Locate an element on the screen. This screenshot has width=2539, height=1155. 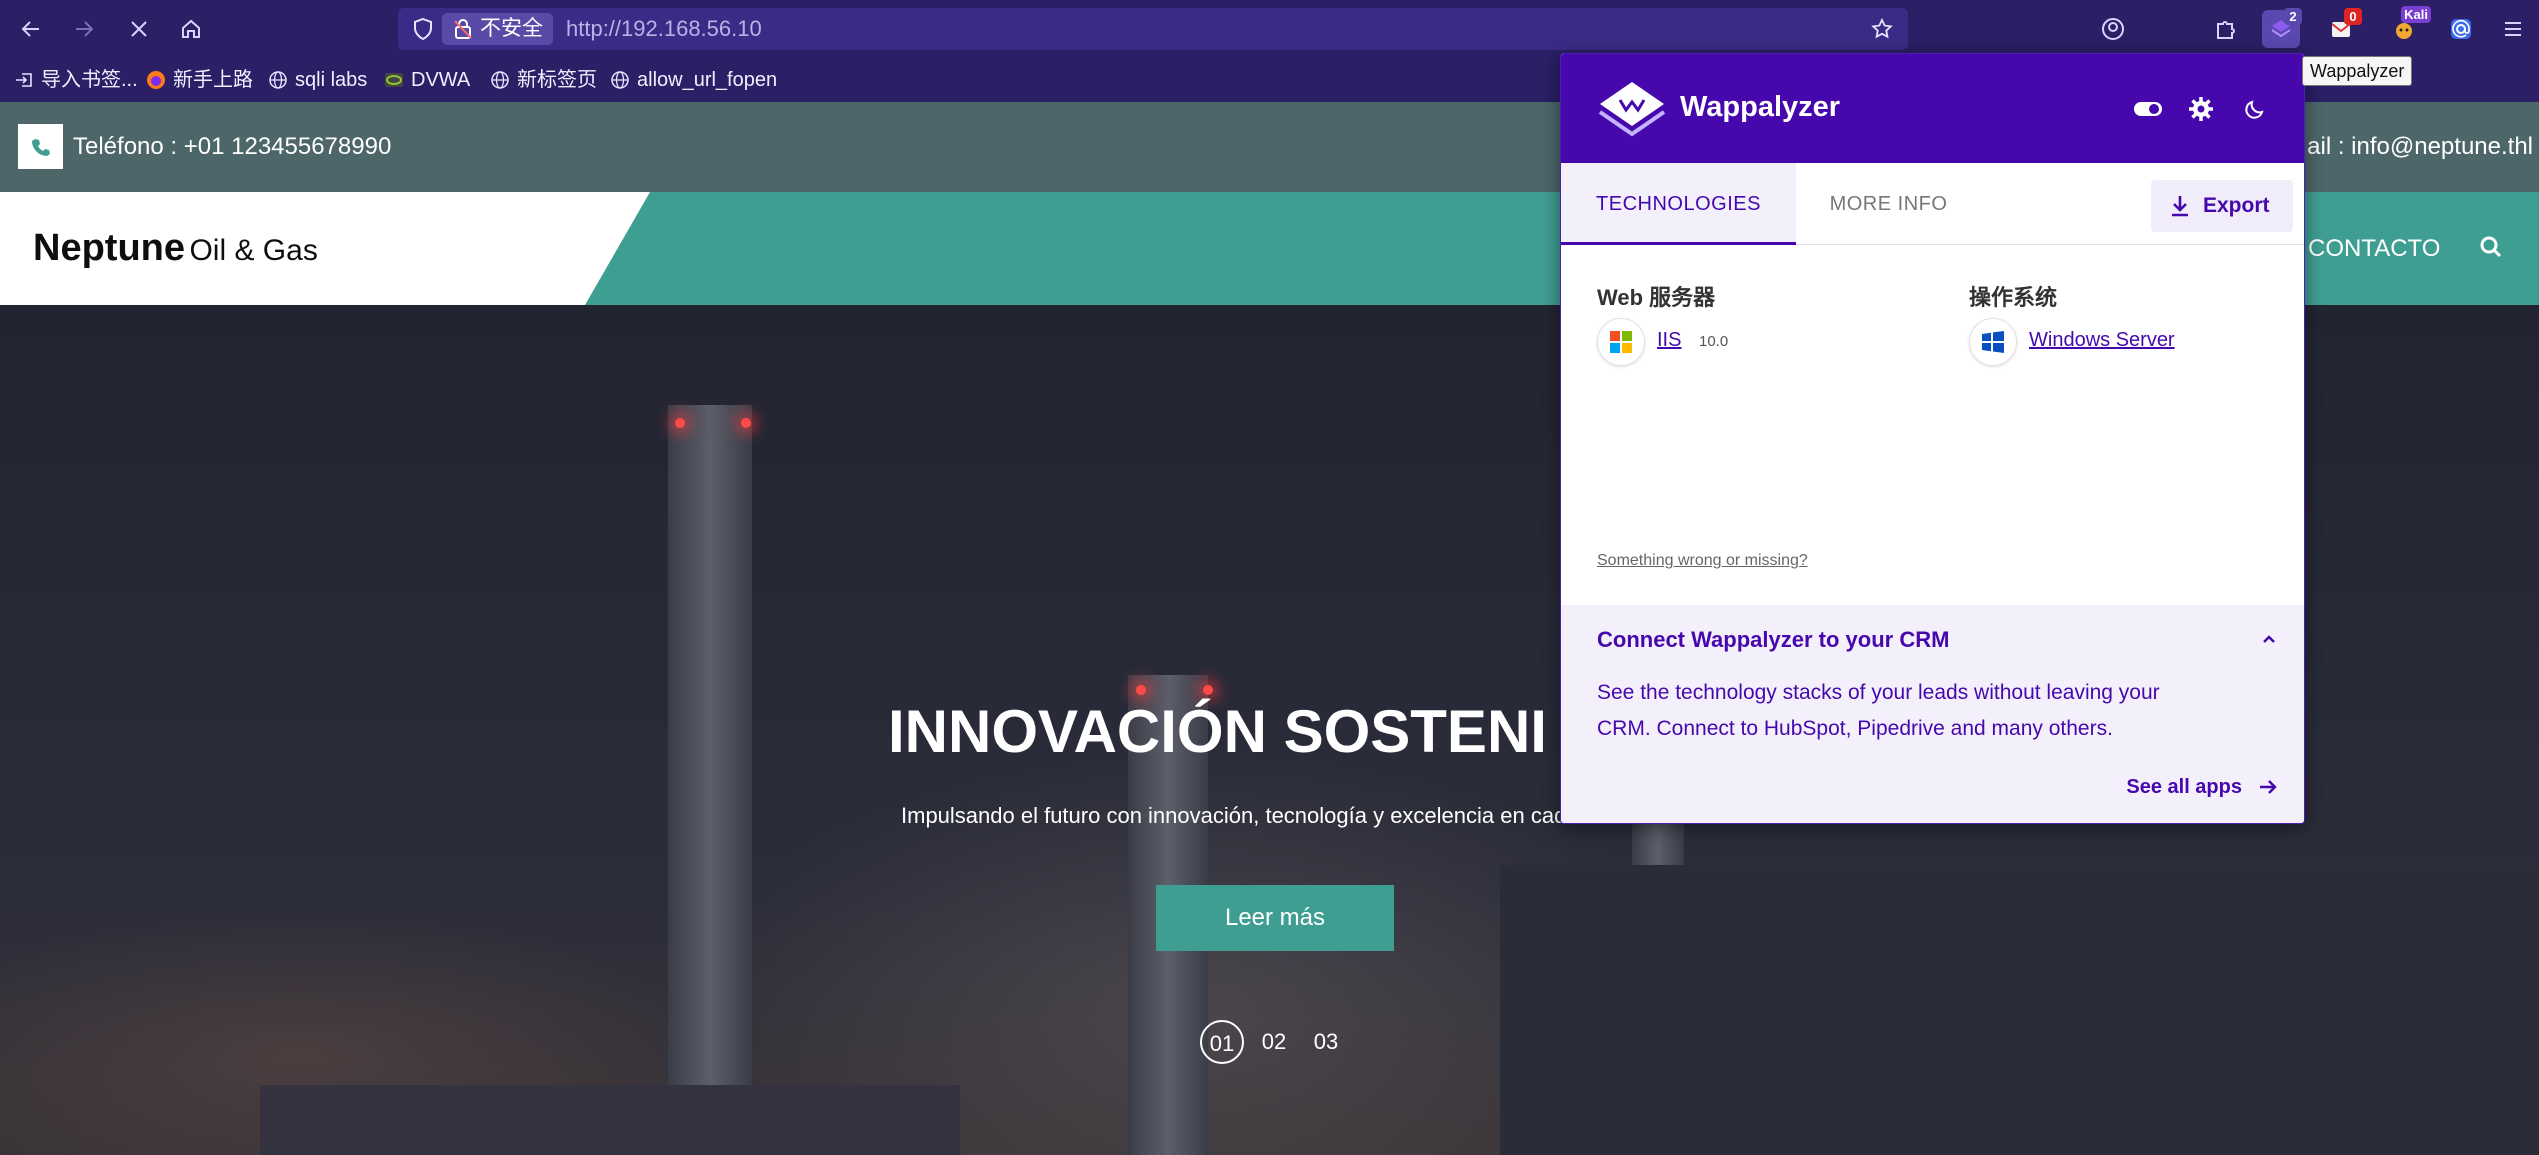
slide-dot-1: 01 is located at coordinates (1222, 1042).